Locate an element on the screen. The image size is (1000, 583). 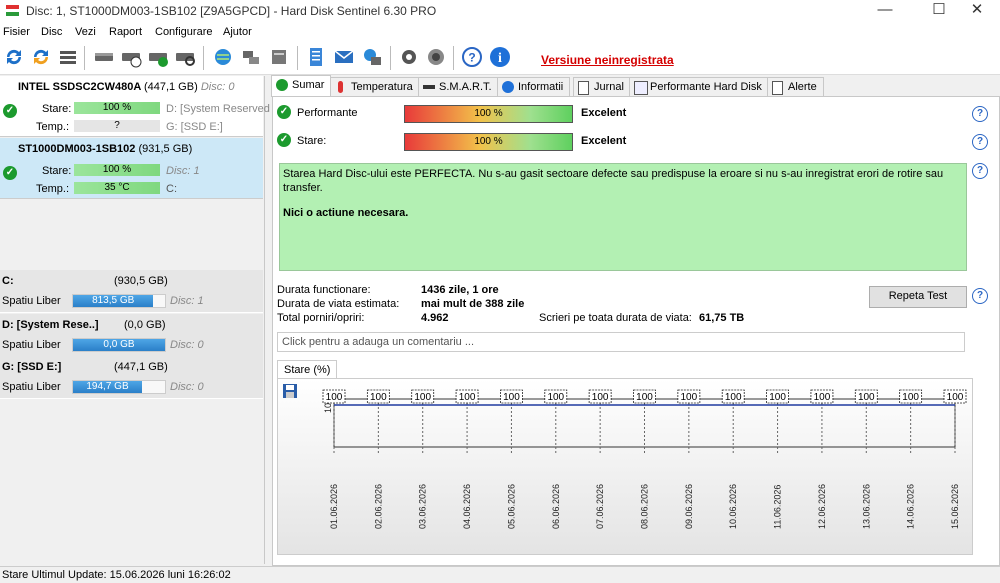
close-button: ✕ is located at coordinates (977, 11).